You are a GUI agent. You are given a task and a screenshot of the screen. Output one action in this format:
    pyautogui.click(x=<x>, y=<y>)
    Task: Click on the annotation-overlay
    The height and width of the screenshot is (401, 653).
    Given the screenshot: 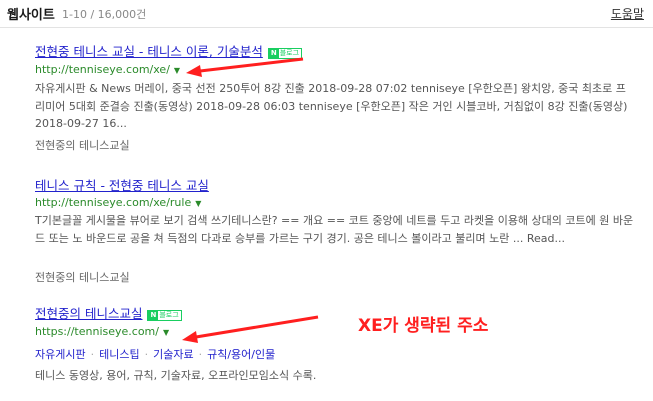 What is the action you would take?
    pyautogui.click(x=250, y=200)
    